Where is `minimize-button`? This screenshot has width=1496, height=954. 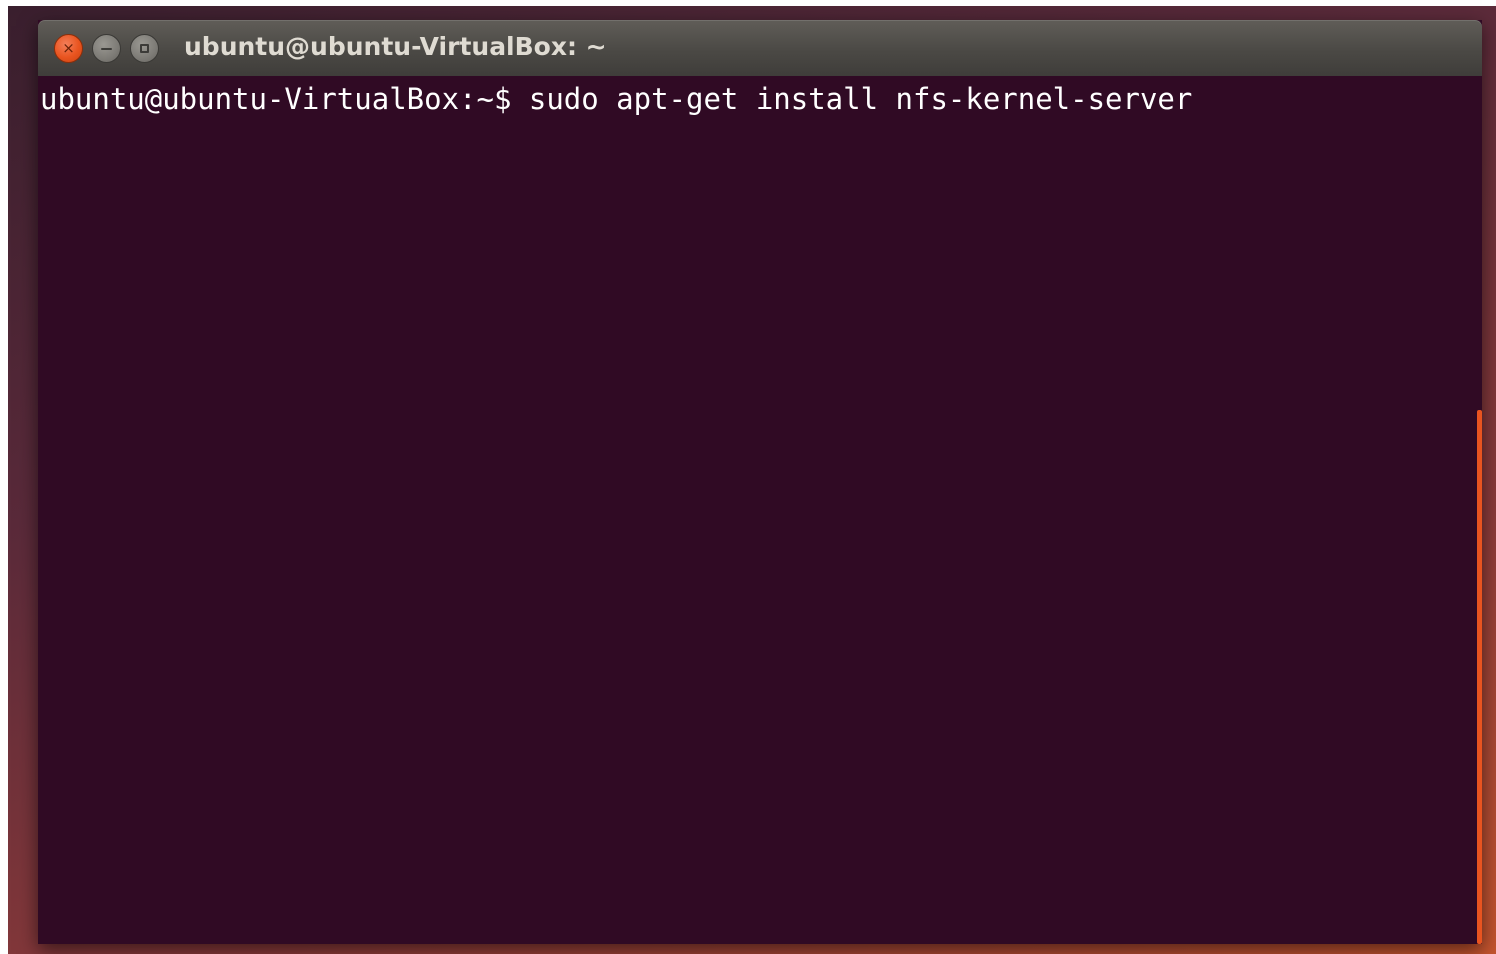 minimize-button is located at coordinates (106, 48).